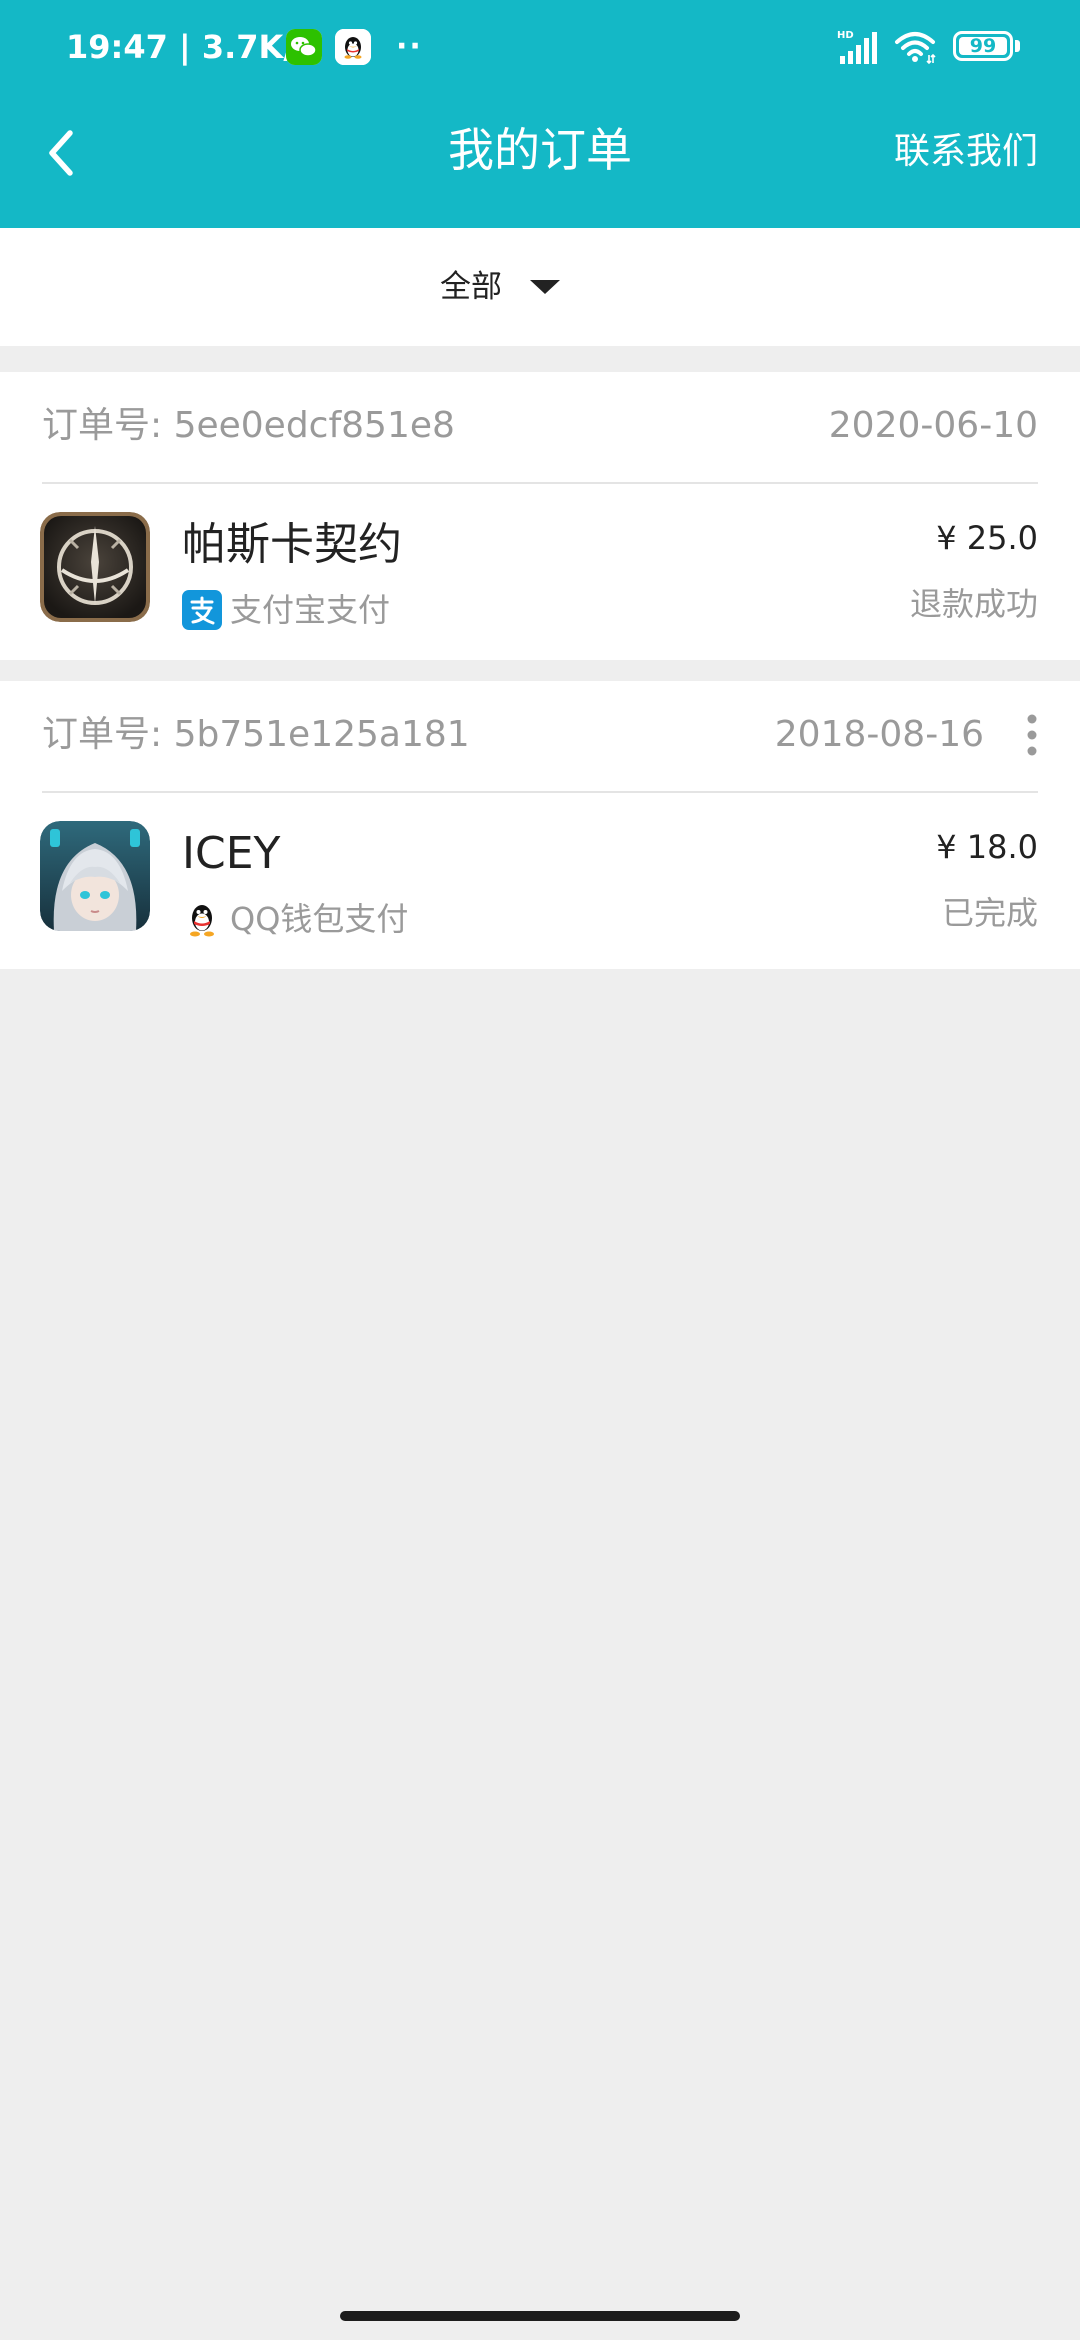  Describe the element at coordinates (1032, 735) in the screenshot. I see `vertical-dots-icon` at that location.